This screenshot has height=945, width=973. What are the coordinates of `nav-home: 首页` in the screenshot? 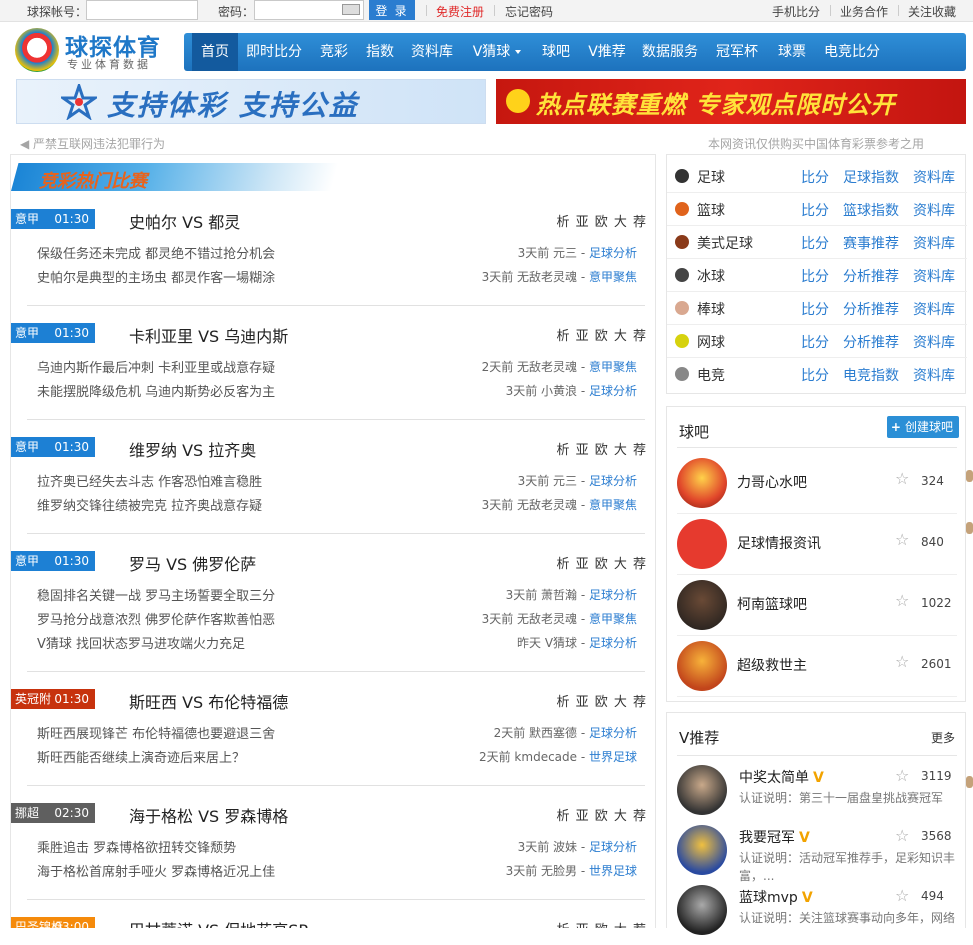 It's located at (215, 52).